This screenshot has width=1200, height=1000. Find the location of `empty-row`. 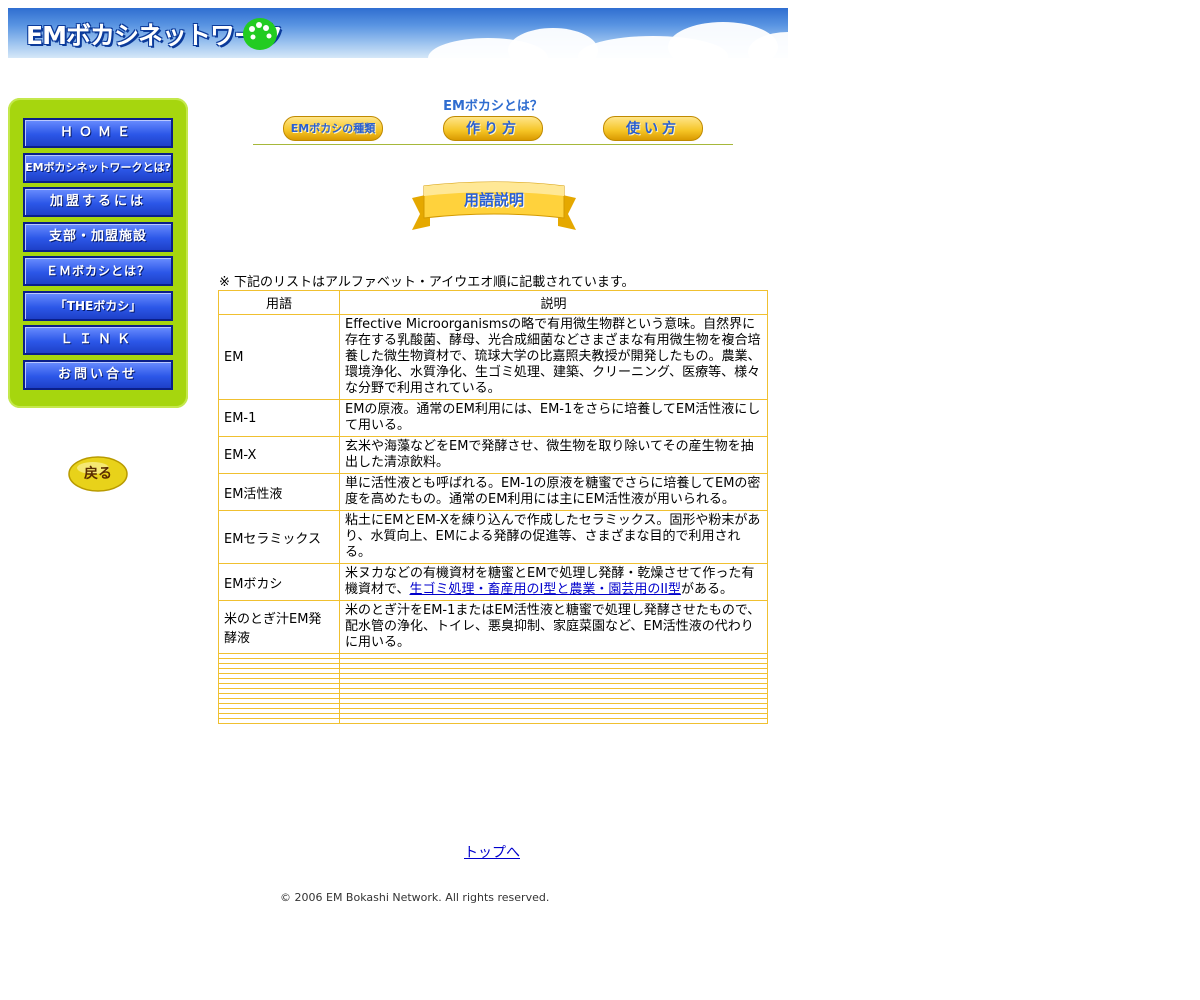

empty-row is located at coordinates (493, 721).